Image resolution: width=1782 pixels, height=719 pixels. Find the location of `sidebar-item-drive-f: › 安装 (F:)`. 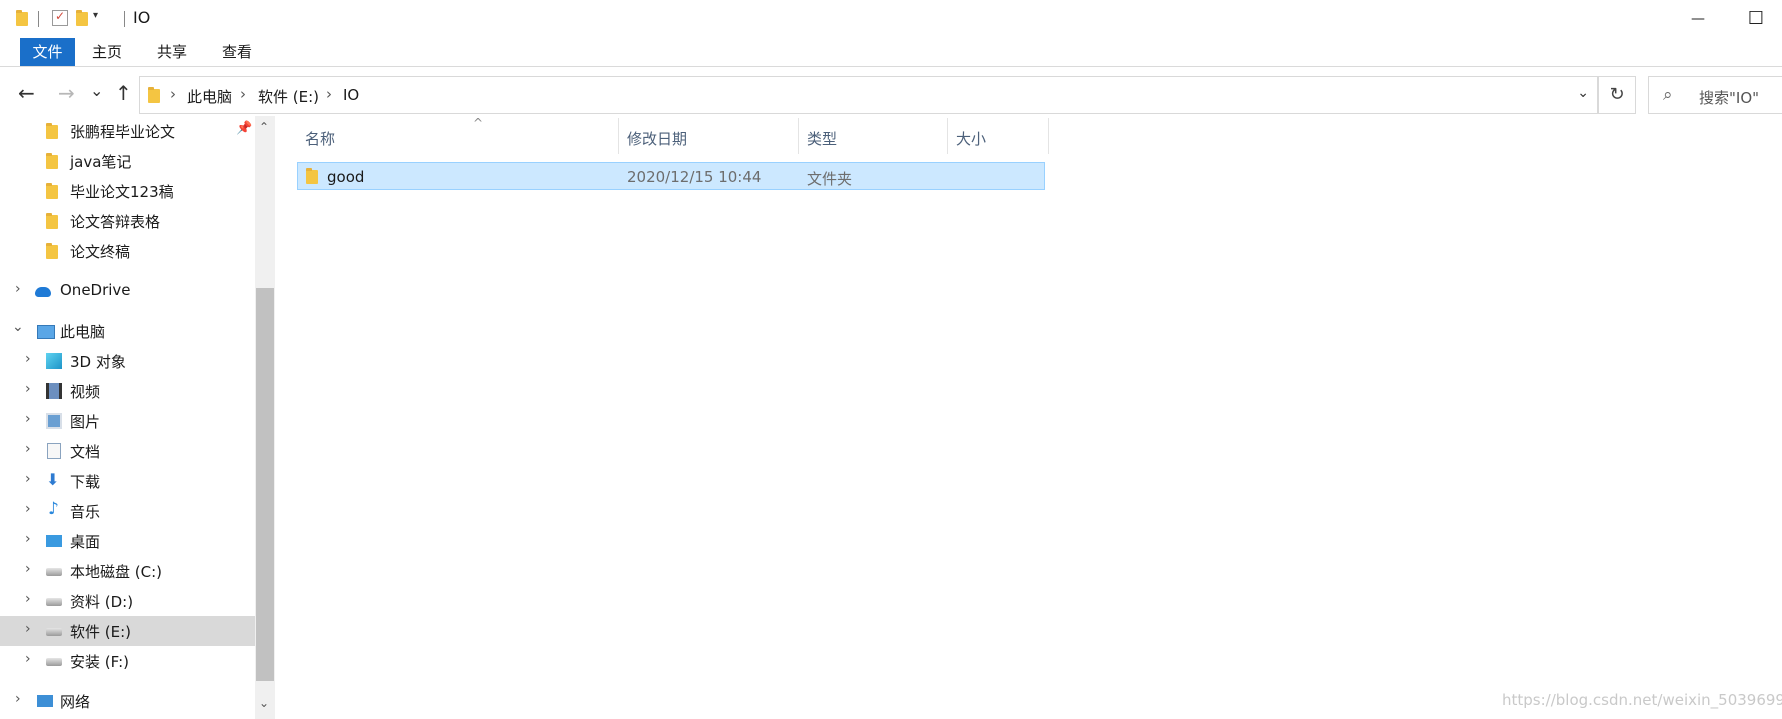

sidebar-item-drive-f: › 安装 (F:) is located at coordinates (127, 661).